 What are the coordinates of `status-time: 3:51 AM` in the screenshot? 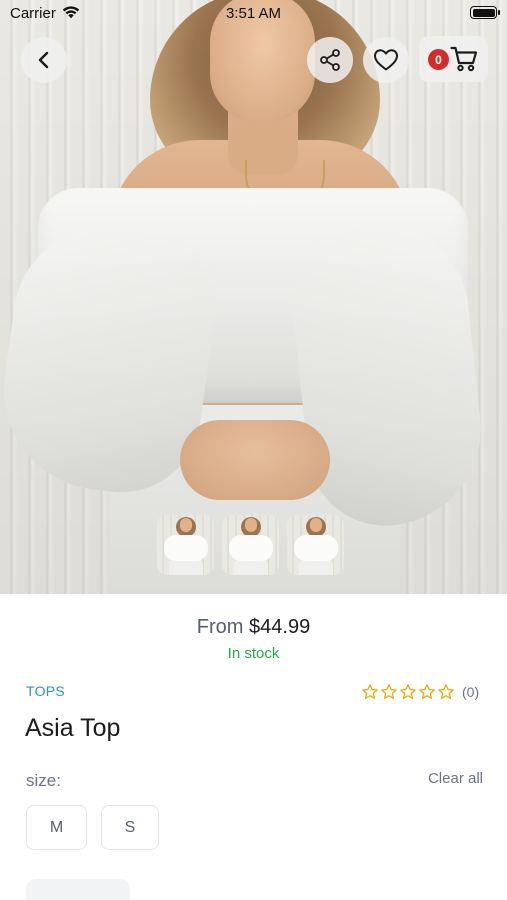 It's located at (253, 13).